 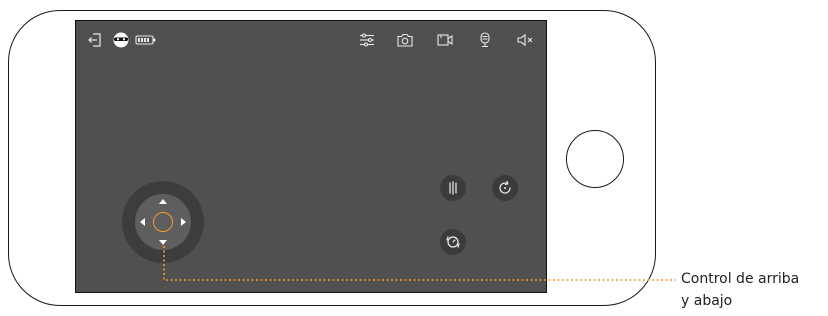 What do you see at coordinates (146, 40) in the screenshot?
I see `battery-icon` at bounding box center [146, 40].